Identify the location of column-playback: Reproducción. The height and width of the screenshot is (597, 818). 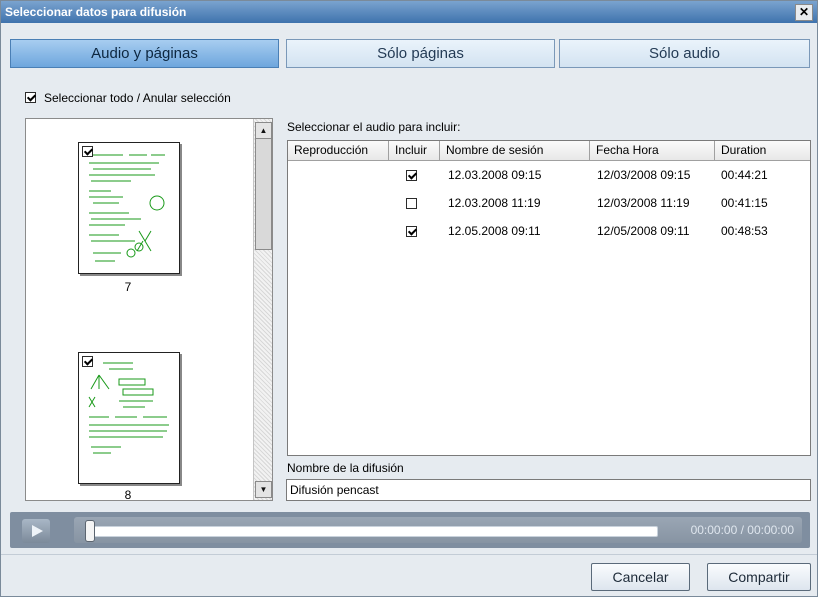
(338, 150).